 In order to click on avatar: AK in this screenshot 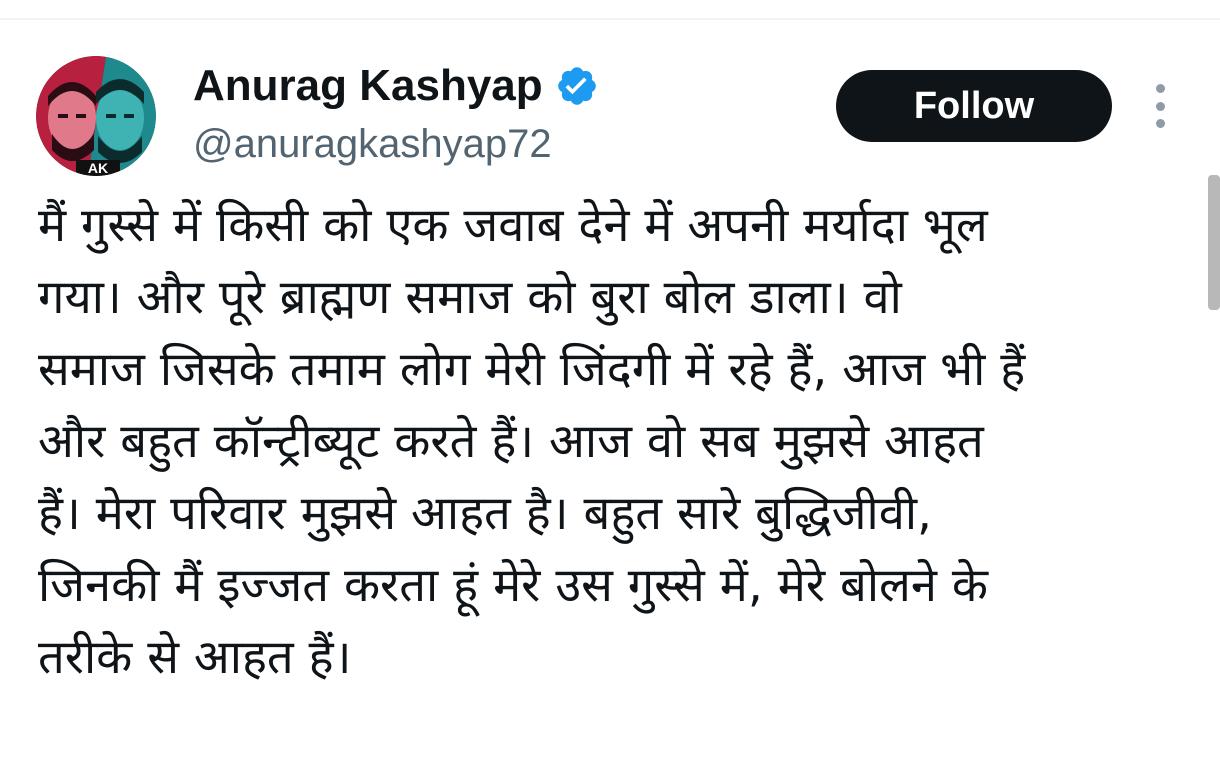, I will do `click(96, 116)`.